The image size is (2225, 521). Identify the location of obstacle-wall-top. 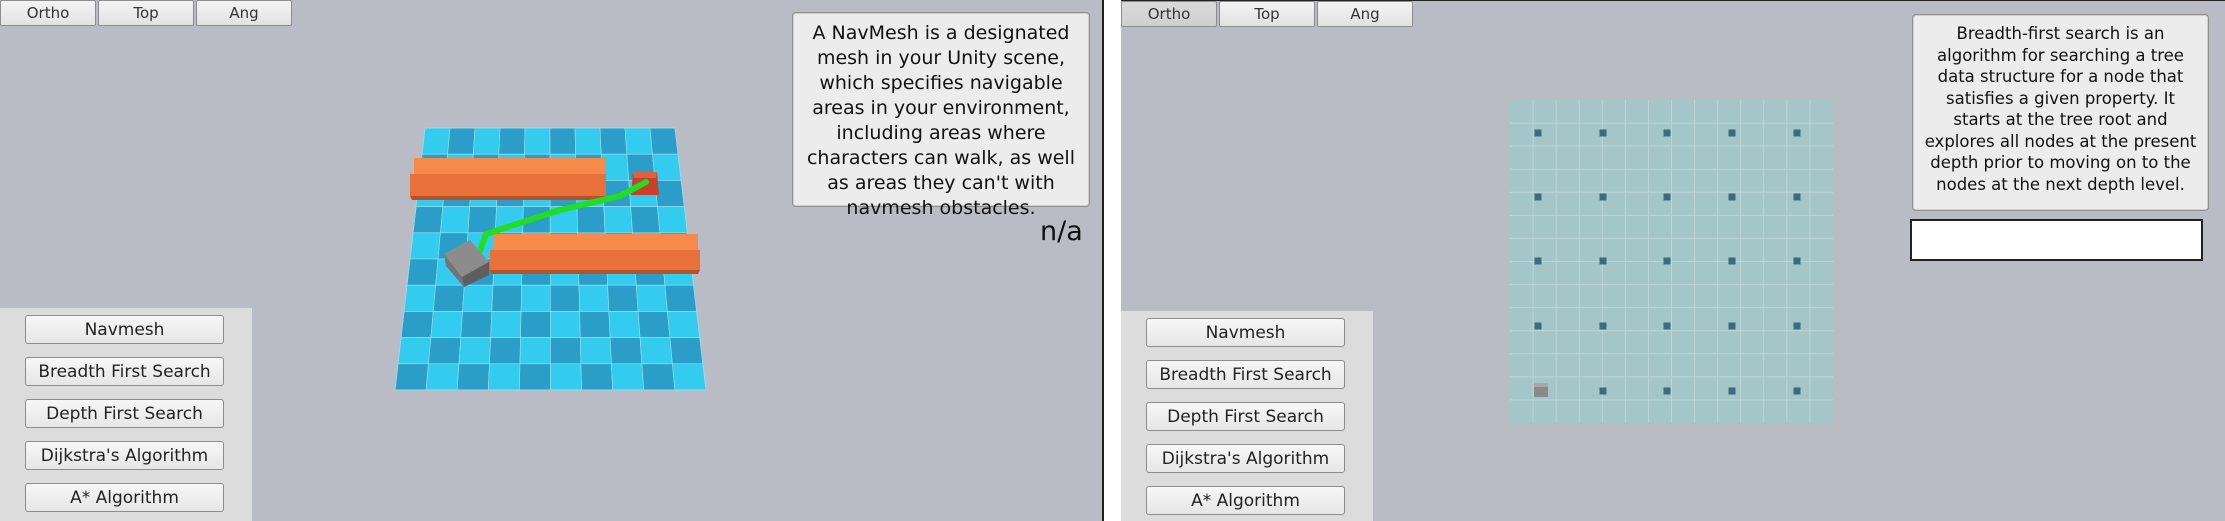
(508, 179).